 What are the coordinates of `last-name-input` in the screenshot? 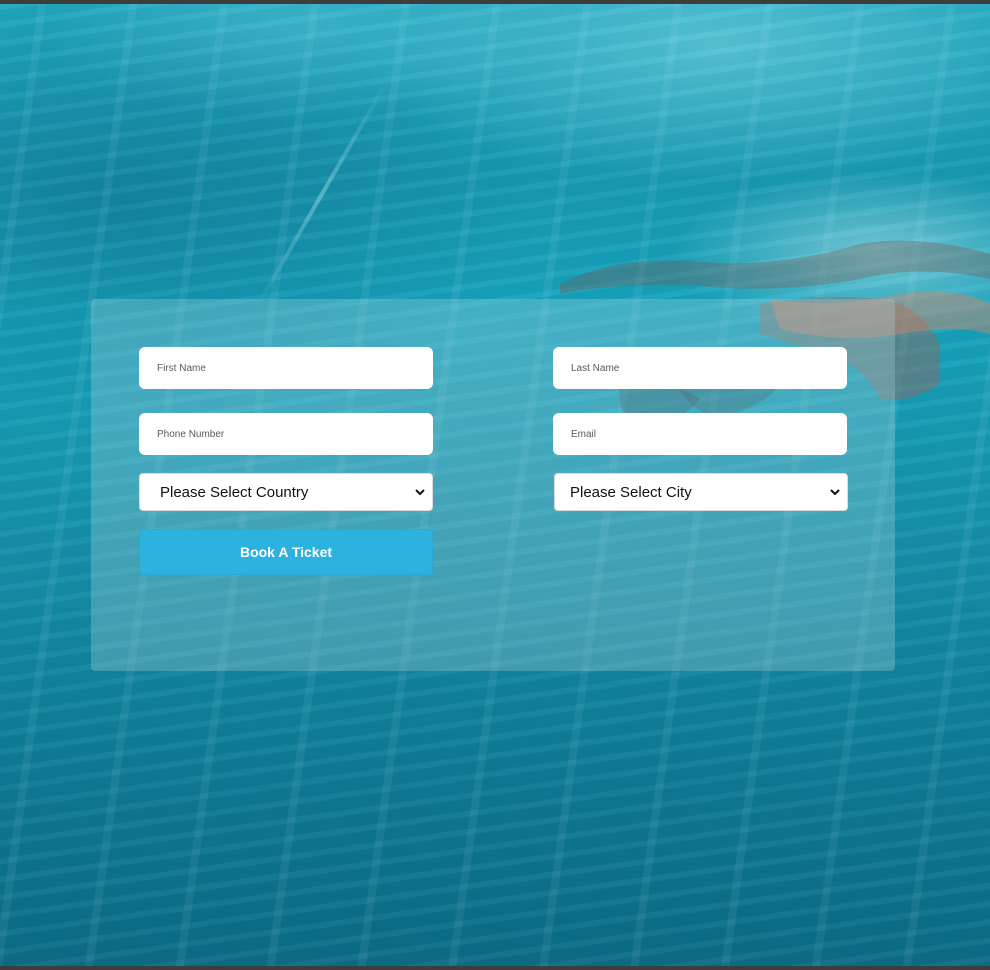 It's located at (700, 368).